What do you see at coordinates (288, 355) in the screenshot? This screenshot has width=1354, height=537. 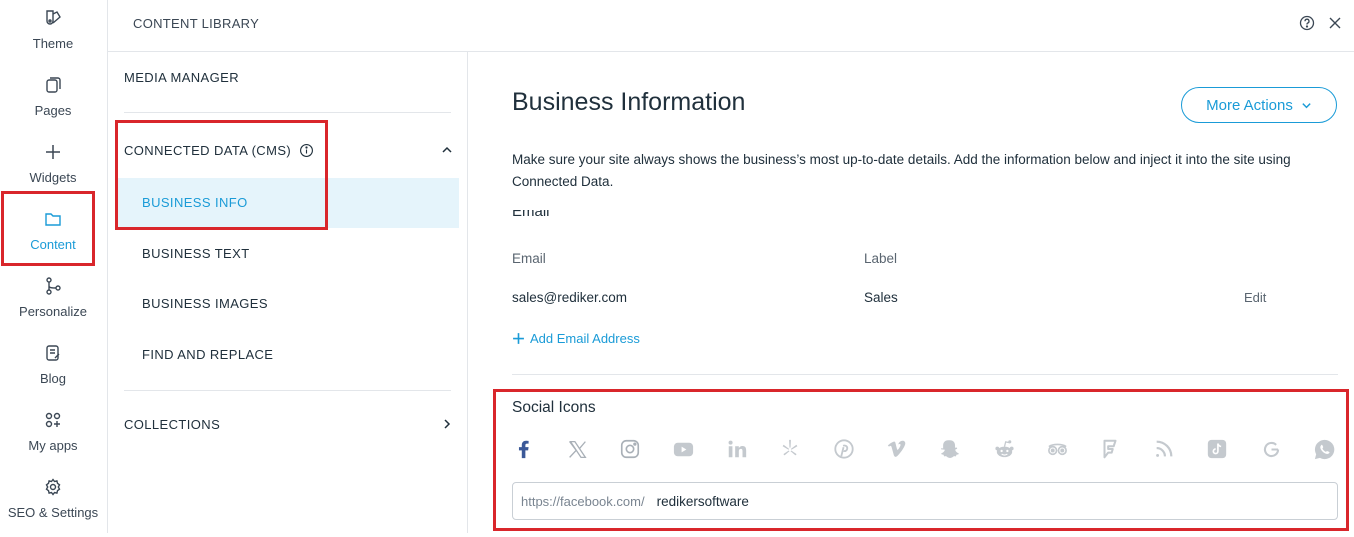 I see `menu-find-and-replace: FIND AND REPLACE` at bounding box center [288, 355].